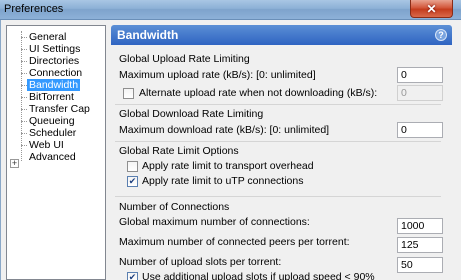  What do you see at coordinates (52, 133) in the screenshot?
I see `sidebar-item-scheduler: Scheduler` at bounding box center [52, 133].